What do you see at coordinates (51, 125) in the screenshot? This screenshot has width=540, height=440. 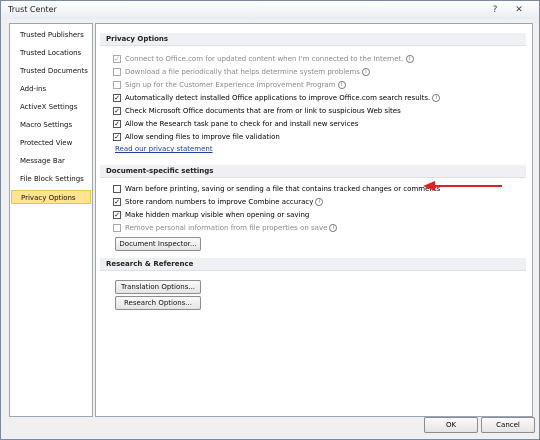 I see `sidebar-item-macro-settings: Macro Settings` at bounding box center [51, 125].